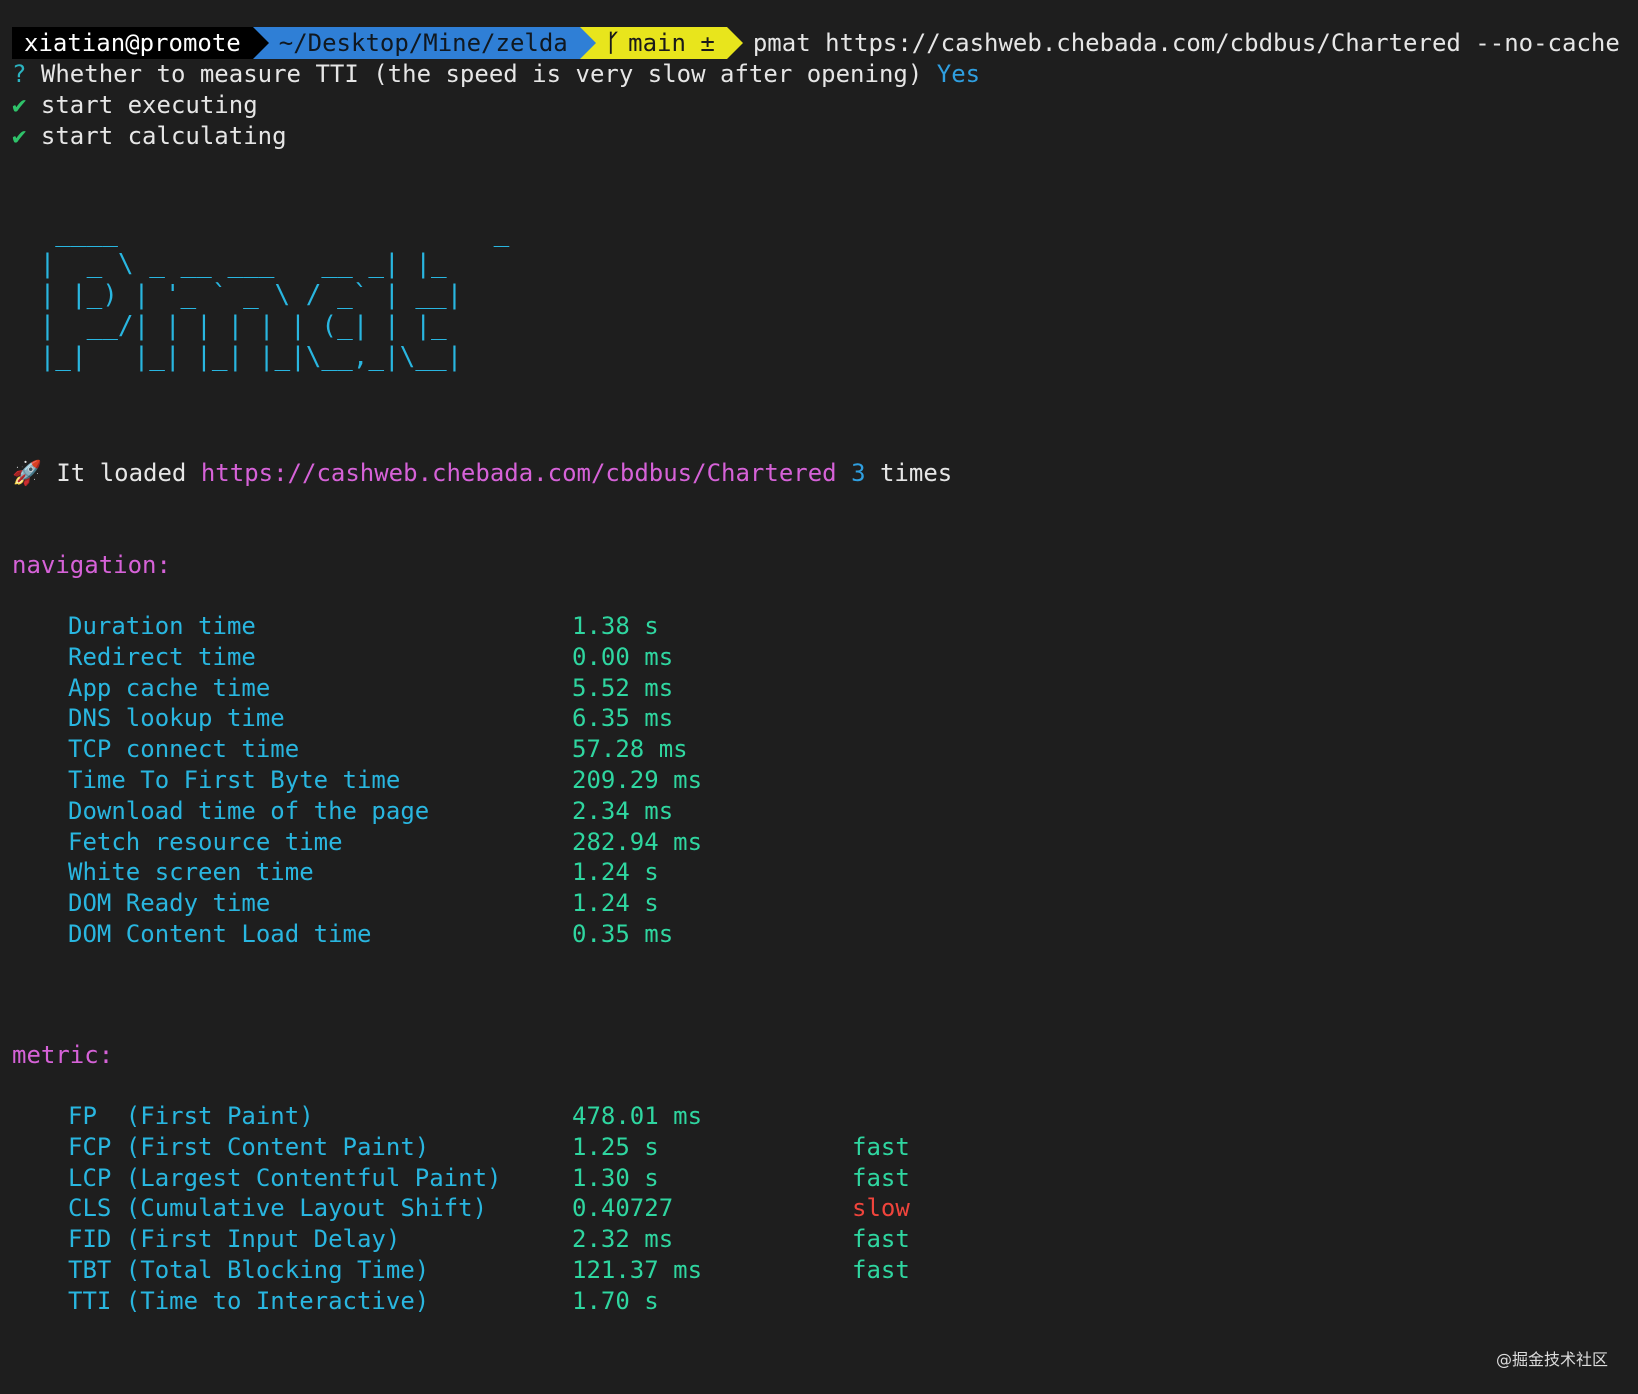 The image size is (1638, 1394). Describe the element at coordinates (819, 903) in the screenshot. I see `table-row: DOM Ready time 1.24 s` at that location.